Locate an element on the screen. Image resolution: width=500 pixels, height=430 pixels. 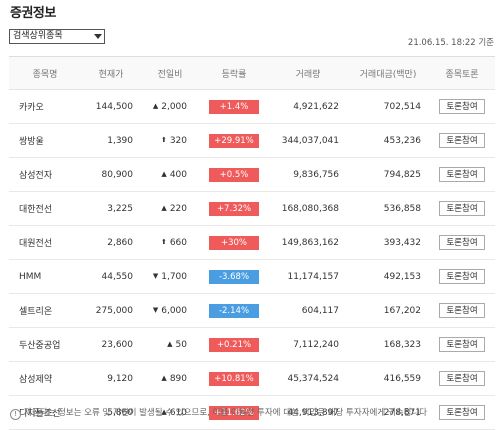
column-header-price: 현재가 is located at coordinates (111, 73).